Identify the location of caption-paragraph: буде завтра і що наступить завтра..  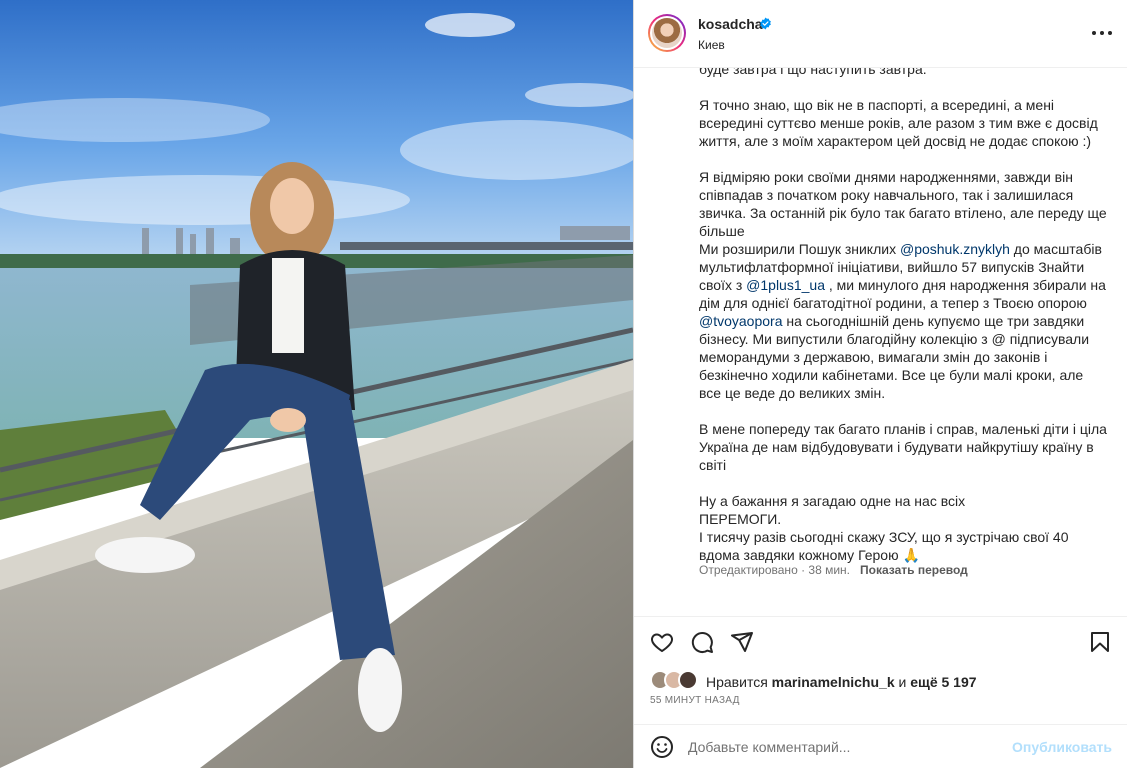
(813, 72).